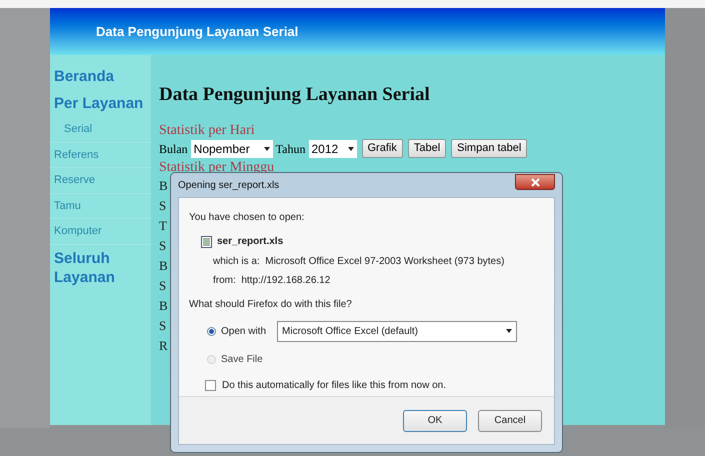 This screenshot has width=705, height=456. Describe the element at coordinates (231, 149) in the screenshot. I see `month-select: Nopember` at that location.